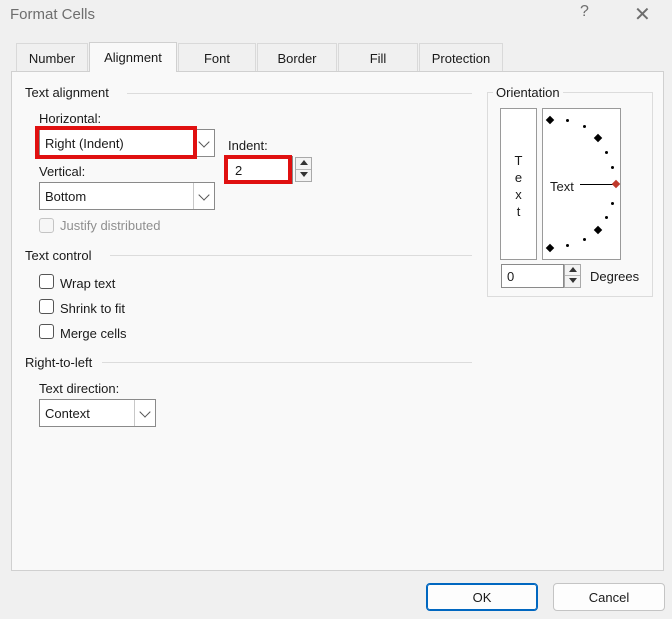  I want to click on merge-cells-checkbox, so click(46, 331).